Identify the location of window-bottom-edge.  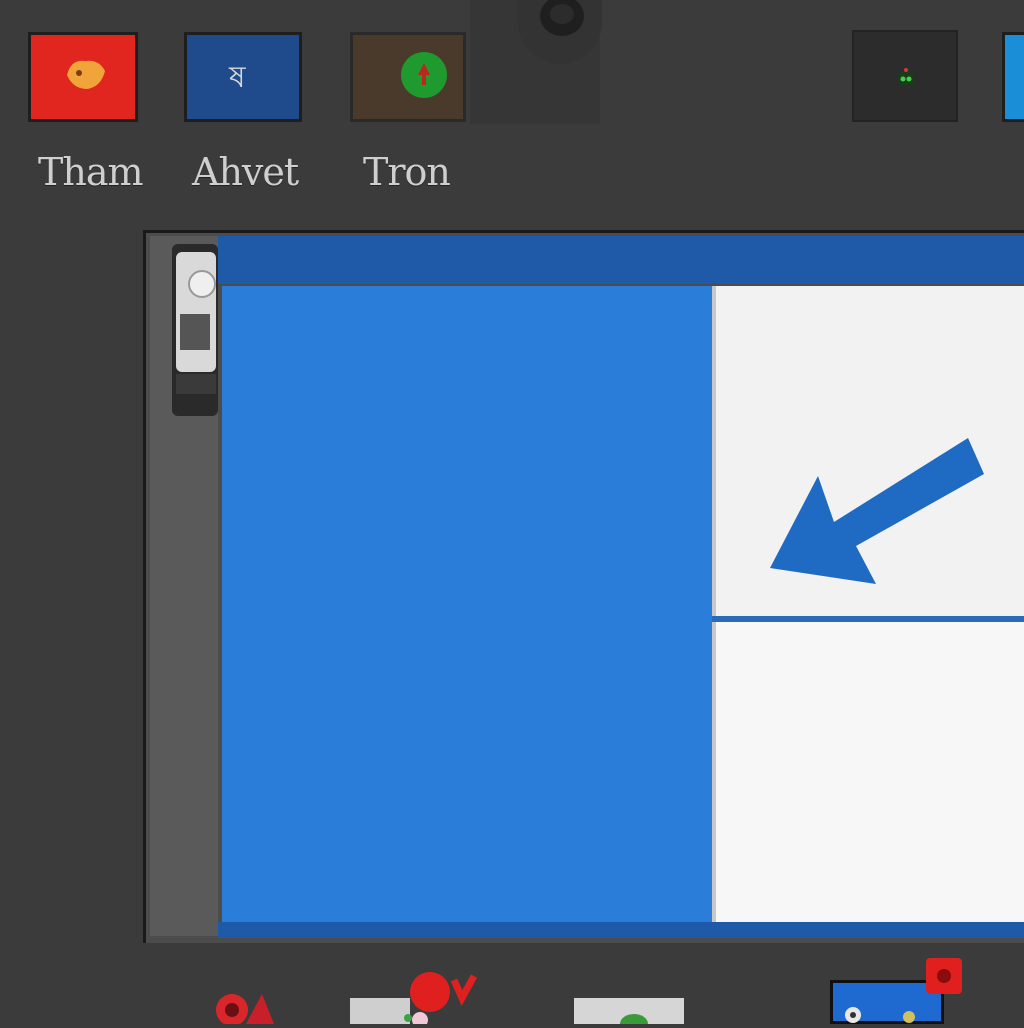
(621, 930).